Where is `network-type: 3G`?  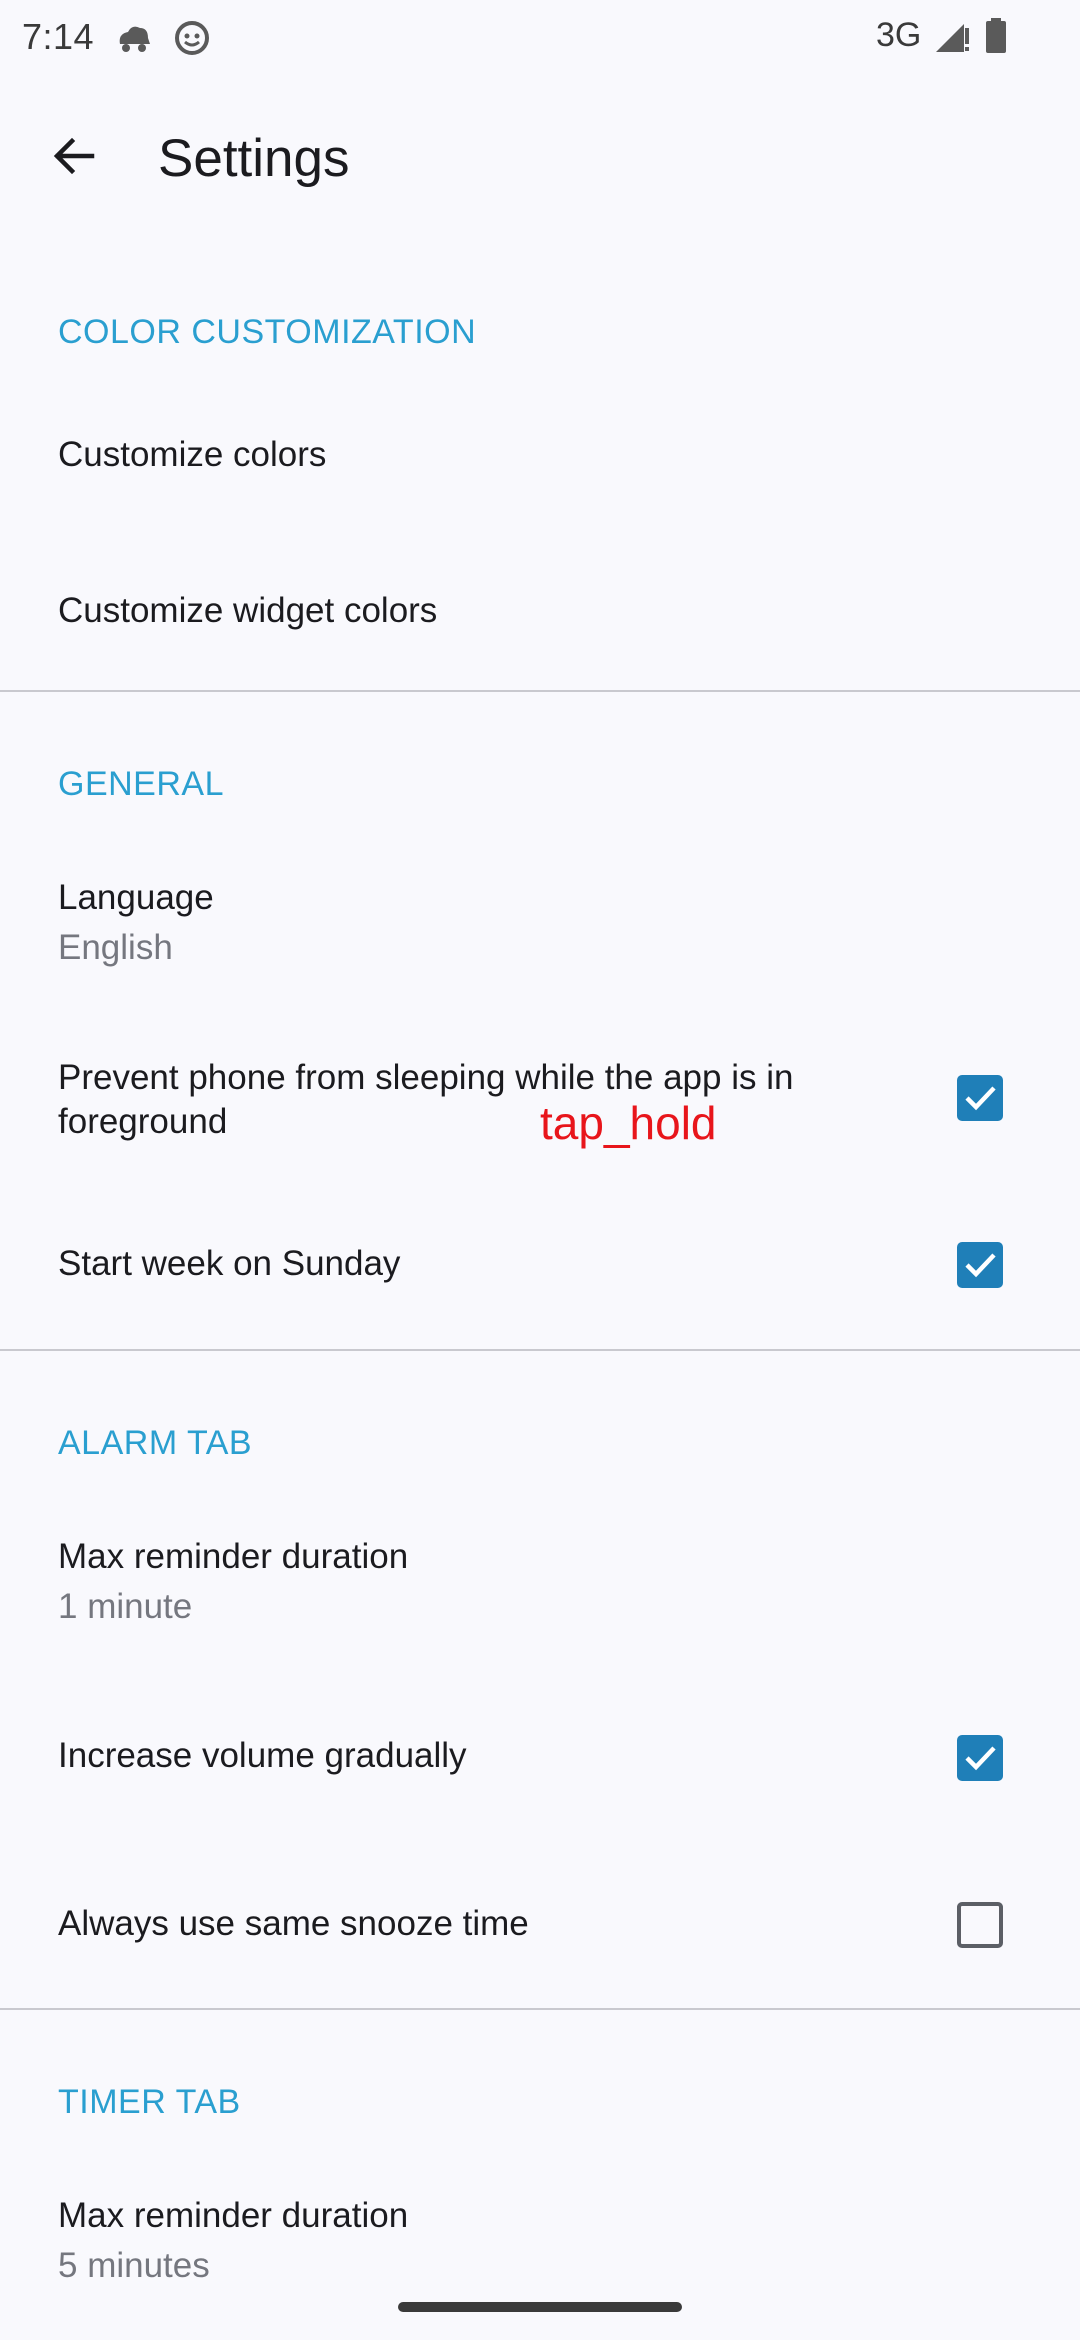 network-type: 3G is located at coordinates (899, 35).